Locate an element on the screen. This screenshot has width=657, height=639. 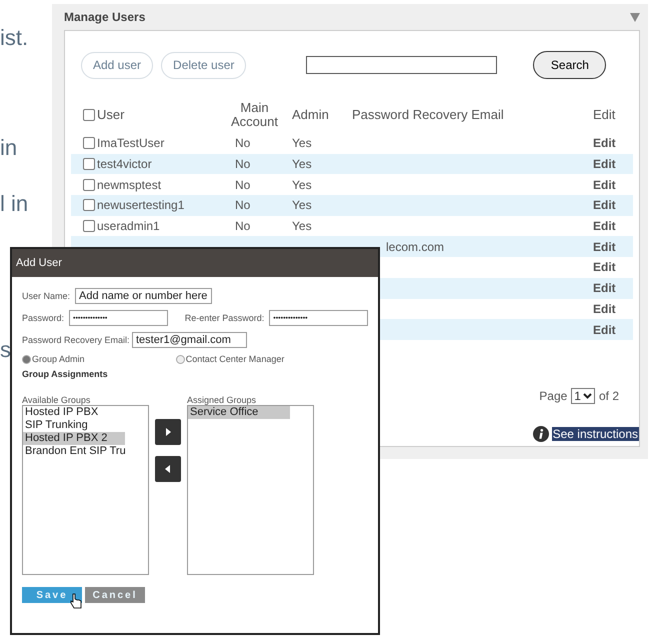
hand-cursor-icon is located at coordinates (76, 601).